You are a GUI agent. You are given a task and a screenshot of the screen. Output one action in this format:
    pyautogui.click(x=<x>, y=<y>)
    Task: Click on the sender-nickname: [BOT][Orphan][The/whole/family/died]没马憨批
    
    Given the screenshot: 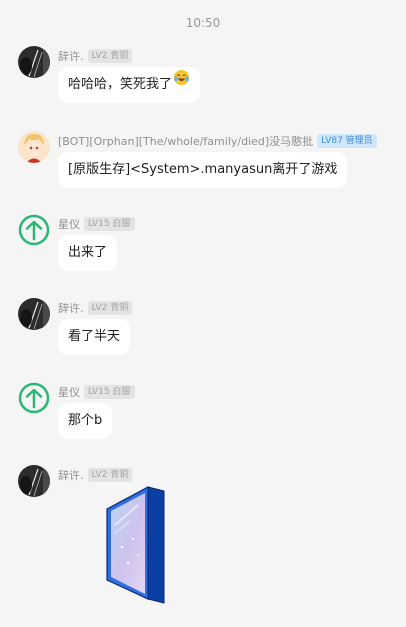 What is the action you would take?
    pyautogui.click(x=185, y=141)
    